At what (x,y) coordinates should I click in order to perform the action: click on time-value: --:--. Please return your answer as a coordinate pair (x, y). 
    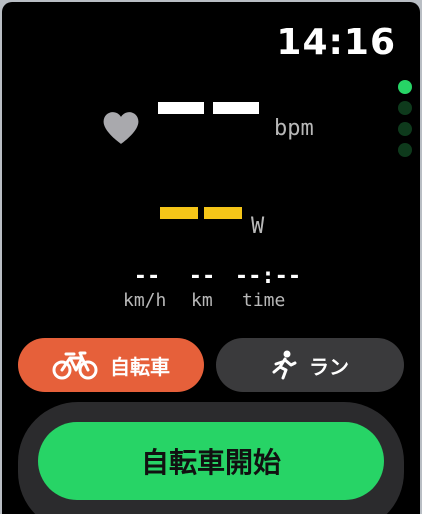
    Looking at the image, I should click on (268, 276).